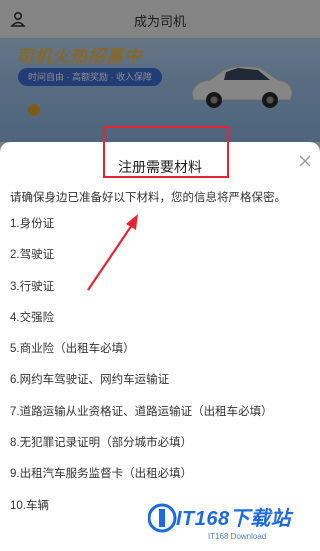  I want to click on annotation-box, so click(166, 152).